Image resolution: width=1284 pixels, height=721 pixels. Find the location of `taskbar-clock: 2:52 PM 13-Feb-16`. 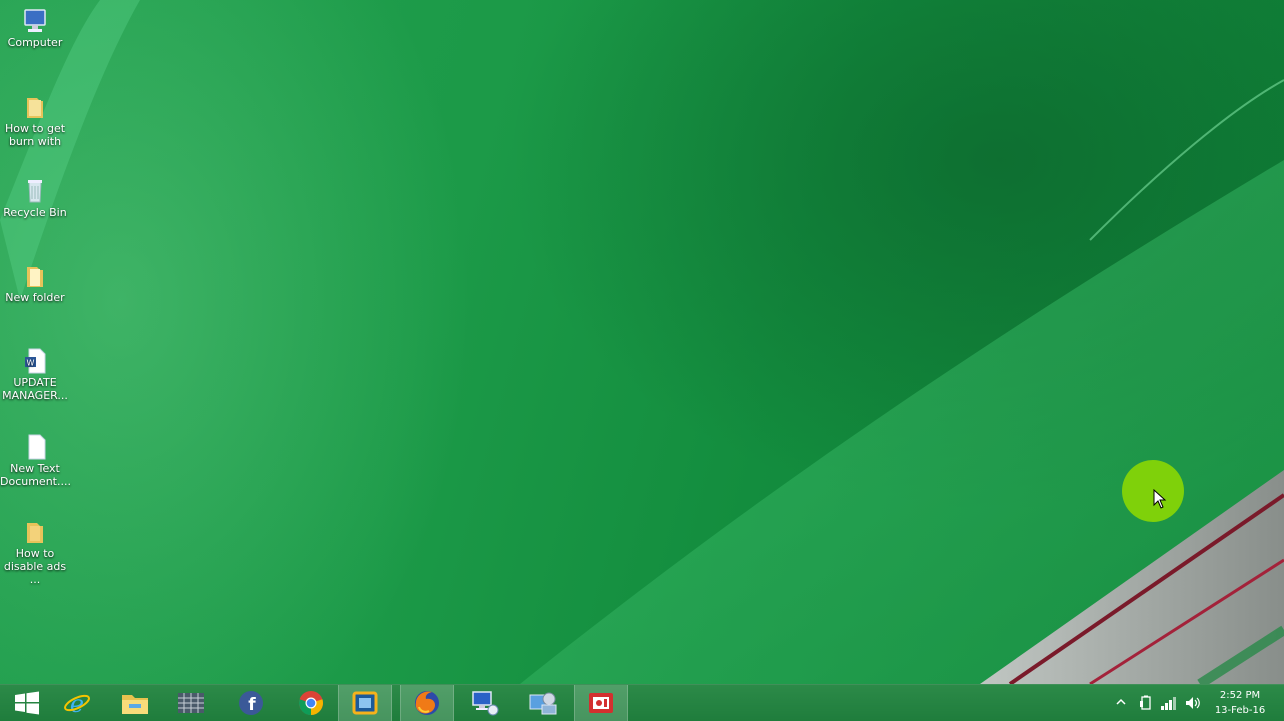

taskbar-clock: 2:52 PM 13-Feb-16 is located at coordinates (1240, 703).